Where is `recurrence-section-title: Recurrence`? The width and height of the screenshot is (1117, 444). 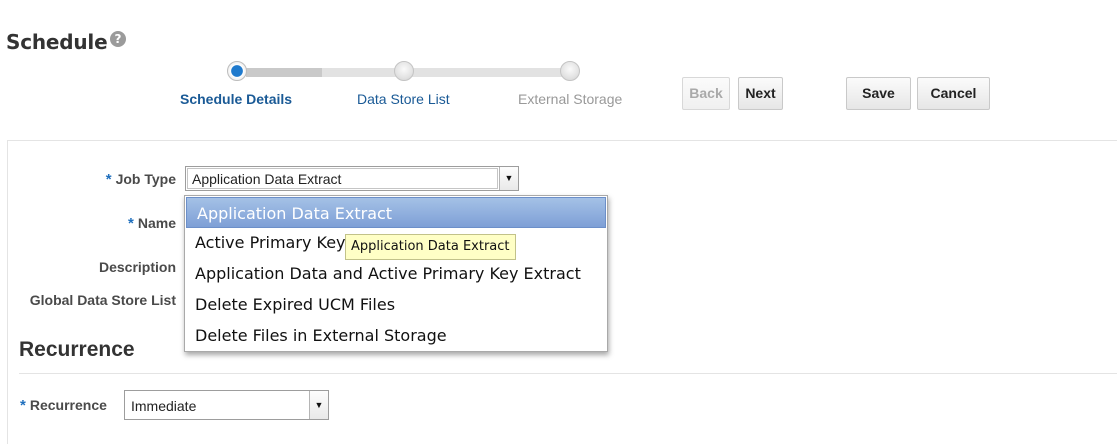
recurrence-section-title: Recurrence is located at coordinates (77, 349).